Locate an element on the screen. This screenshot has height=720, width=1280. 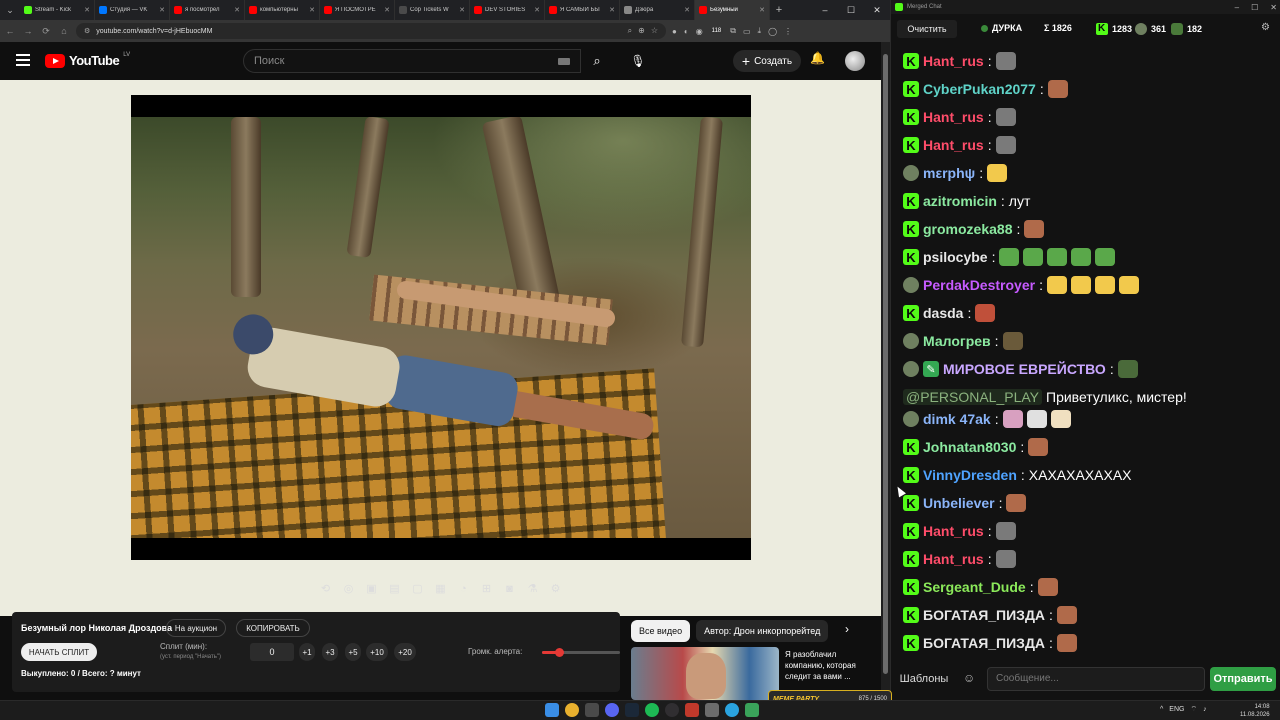
split-increment-button: +5 is located at coordinates (353, 652).